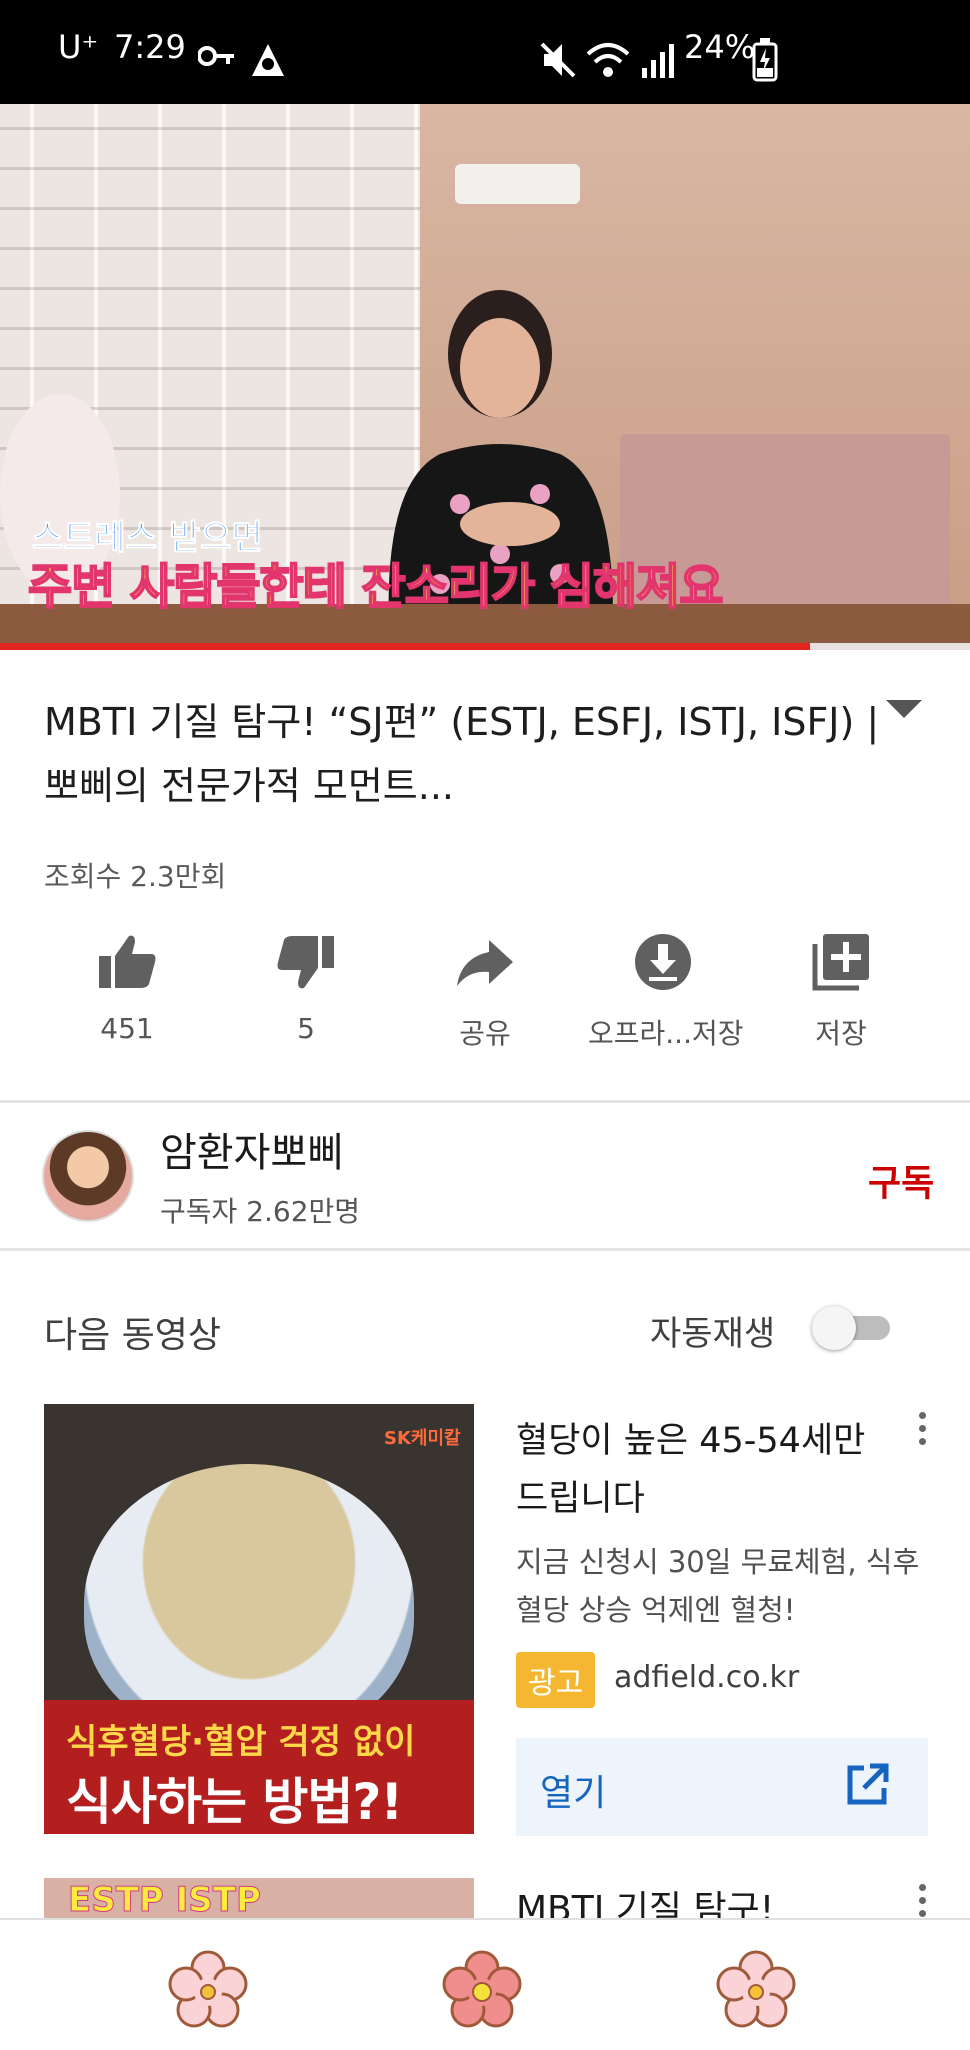 The width and height of the screenshot is (970, 2050). Describe the element at coordinates (718, 1586) in the screenshot. I see `ad-description: 지금 신청시 30일 무료체험, 식후 혈당 상승 억제엔 혈청!` at that location.